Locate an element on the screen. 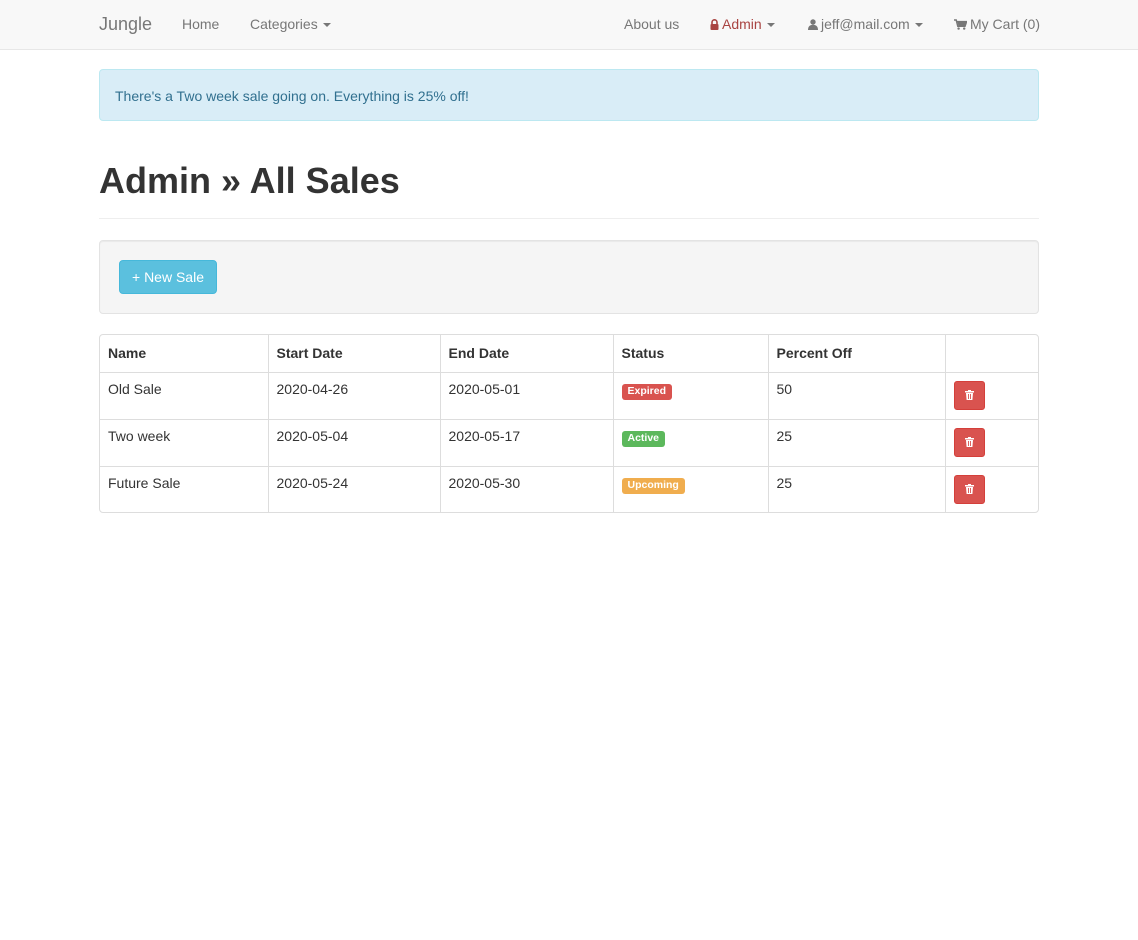 This screenshot has width=1138, height=940. cell-end-date: 2020-05-01 is located at coordinates (527, 396).